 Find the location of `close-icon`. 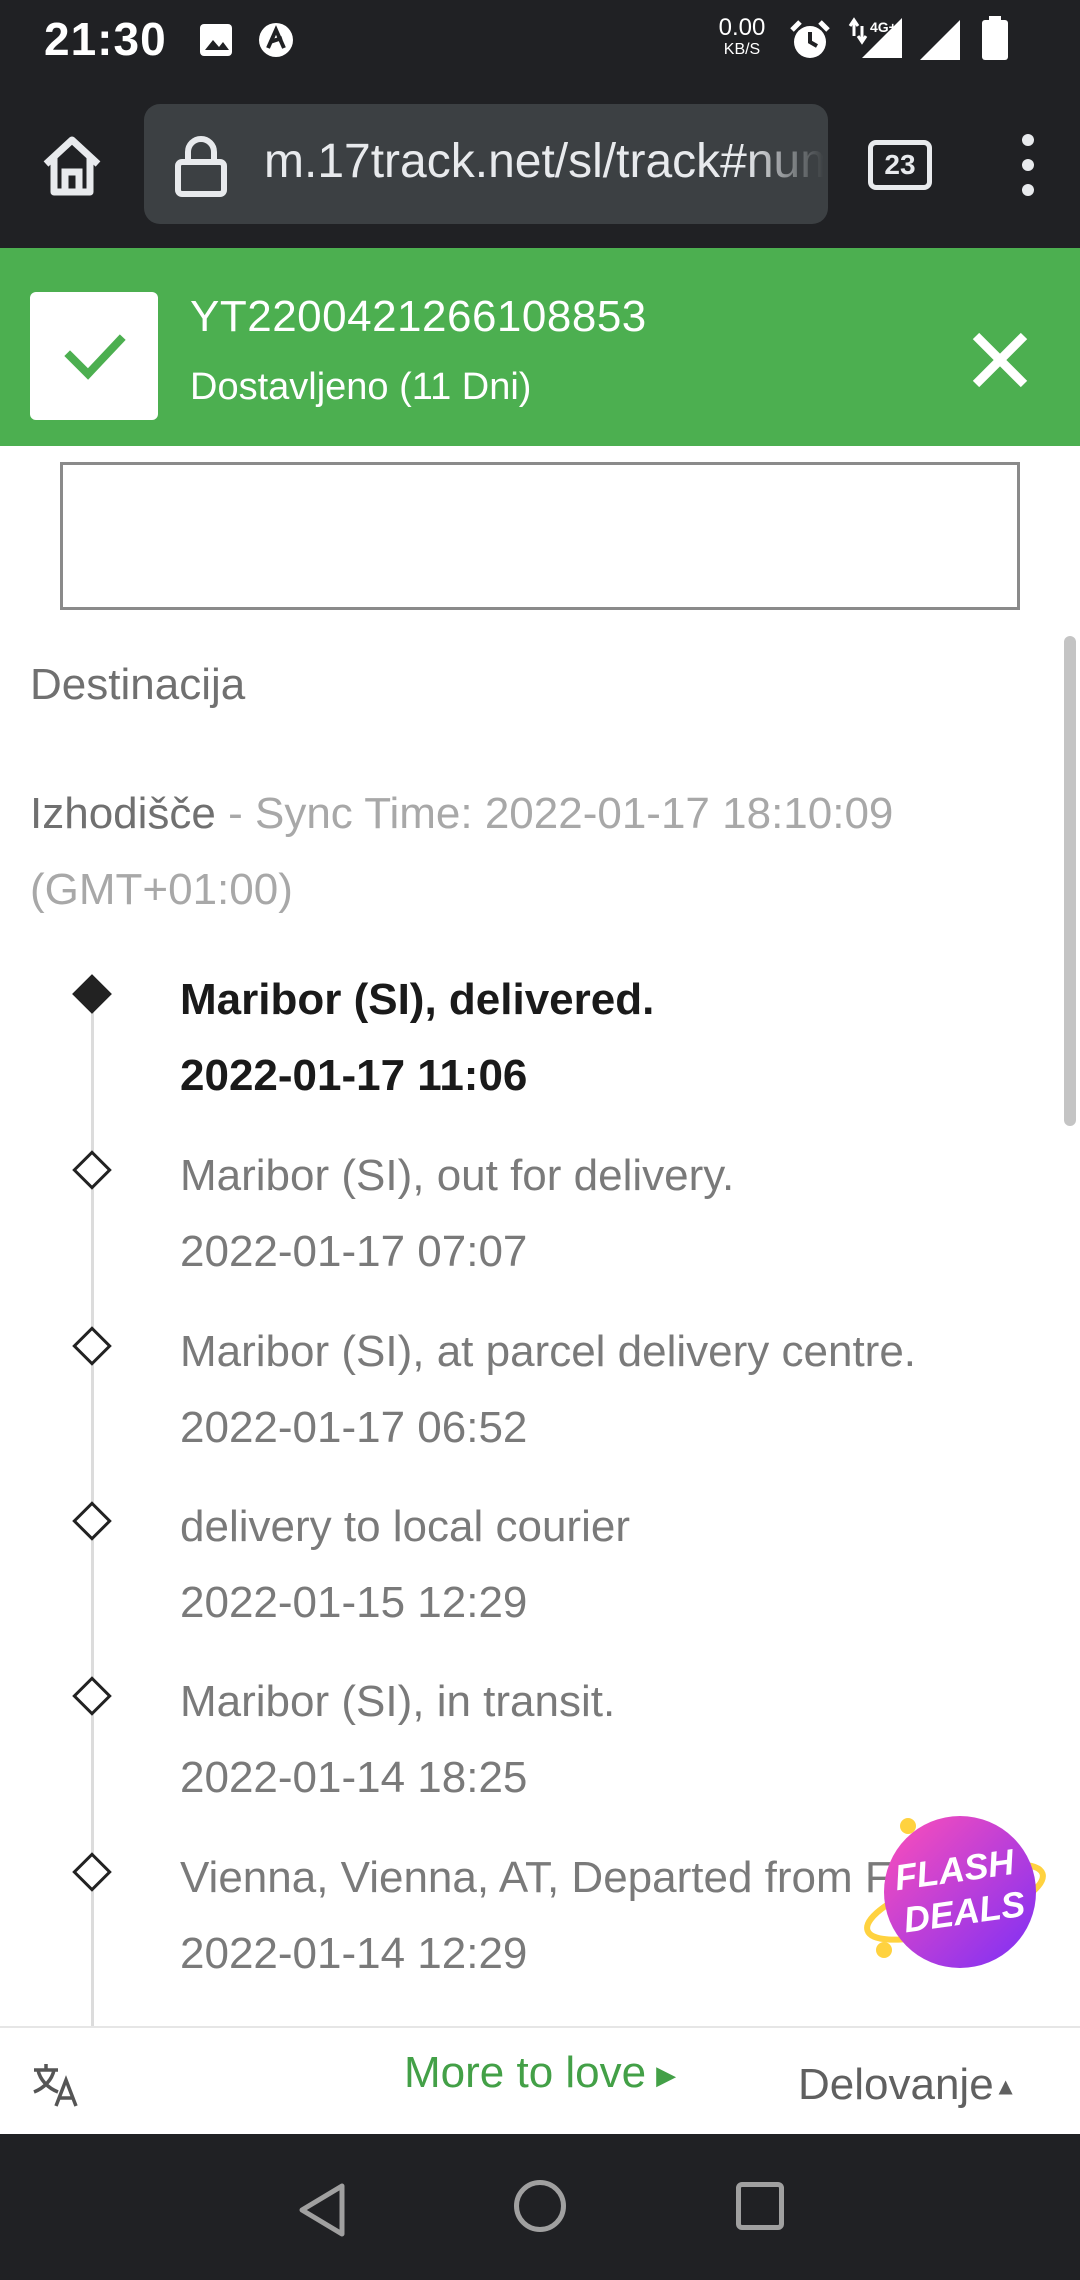

close-icon is located at coordinates (1000, 360).